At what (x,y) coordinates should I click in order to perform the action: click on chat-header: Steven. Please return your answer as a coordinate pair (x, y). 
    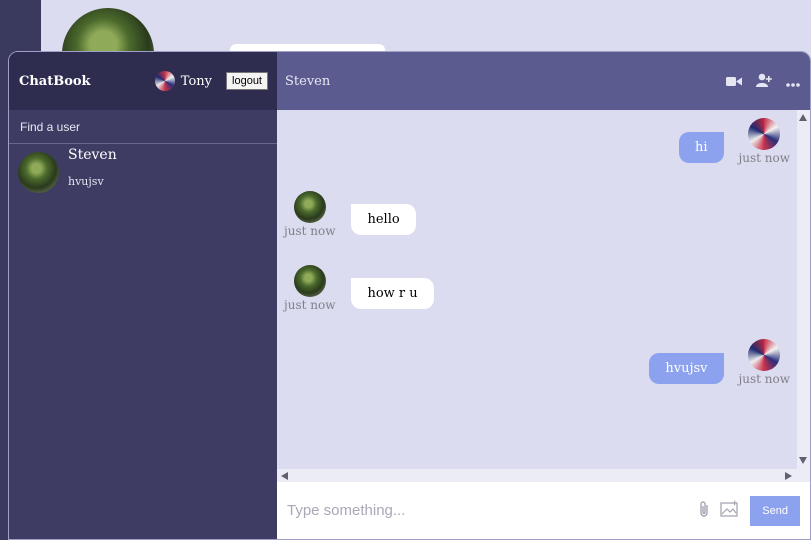
    Looking at the image, I should click on (543, 81).